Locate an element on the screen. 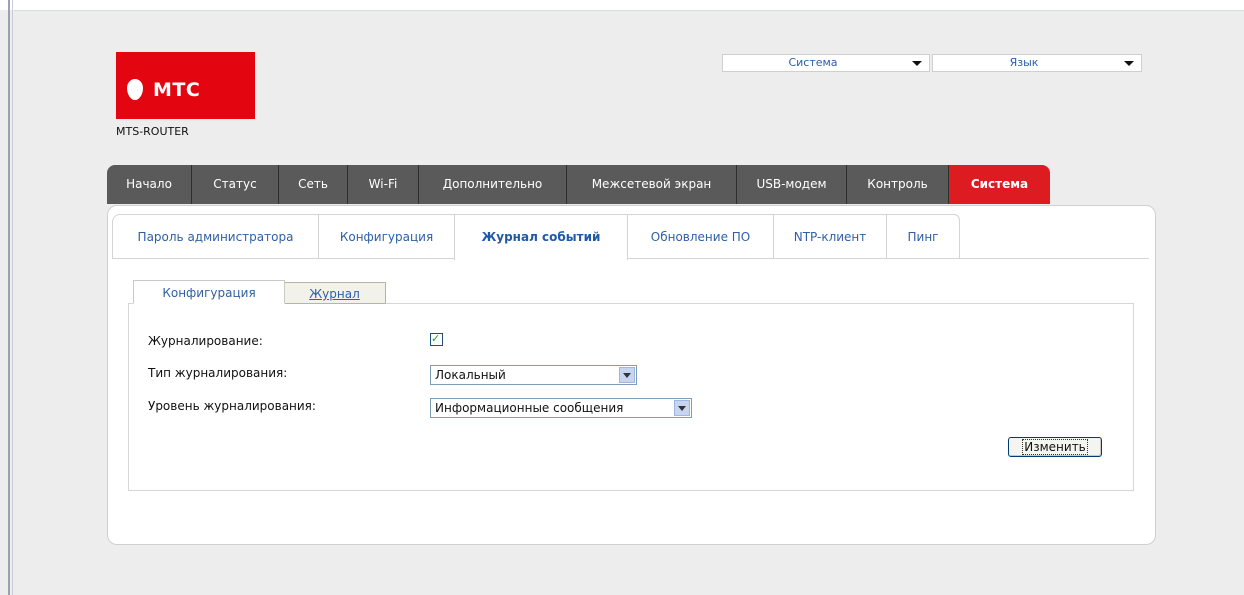 This screenshot has height=595, width=1244. main-tab-control: Контроль is located at coordinates (898, 184).